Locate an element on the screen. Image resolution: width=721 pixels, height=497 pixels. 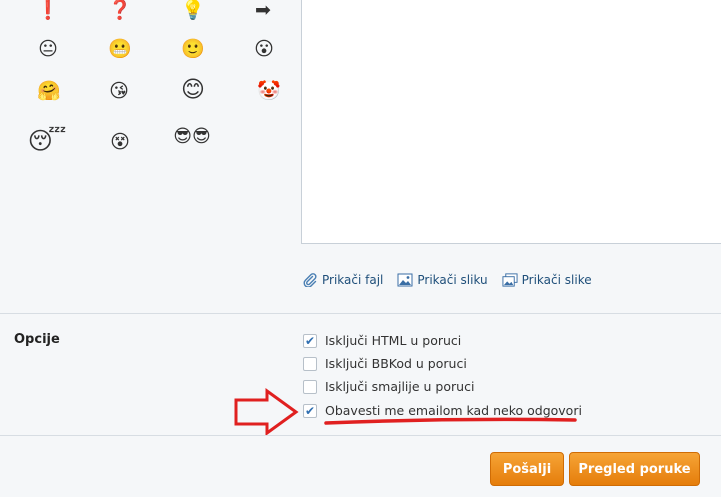
option-disable-bbcode: Isključi BBKod u poruci is located at coordinates (385, 363).